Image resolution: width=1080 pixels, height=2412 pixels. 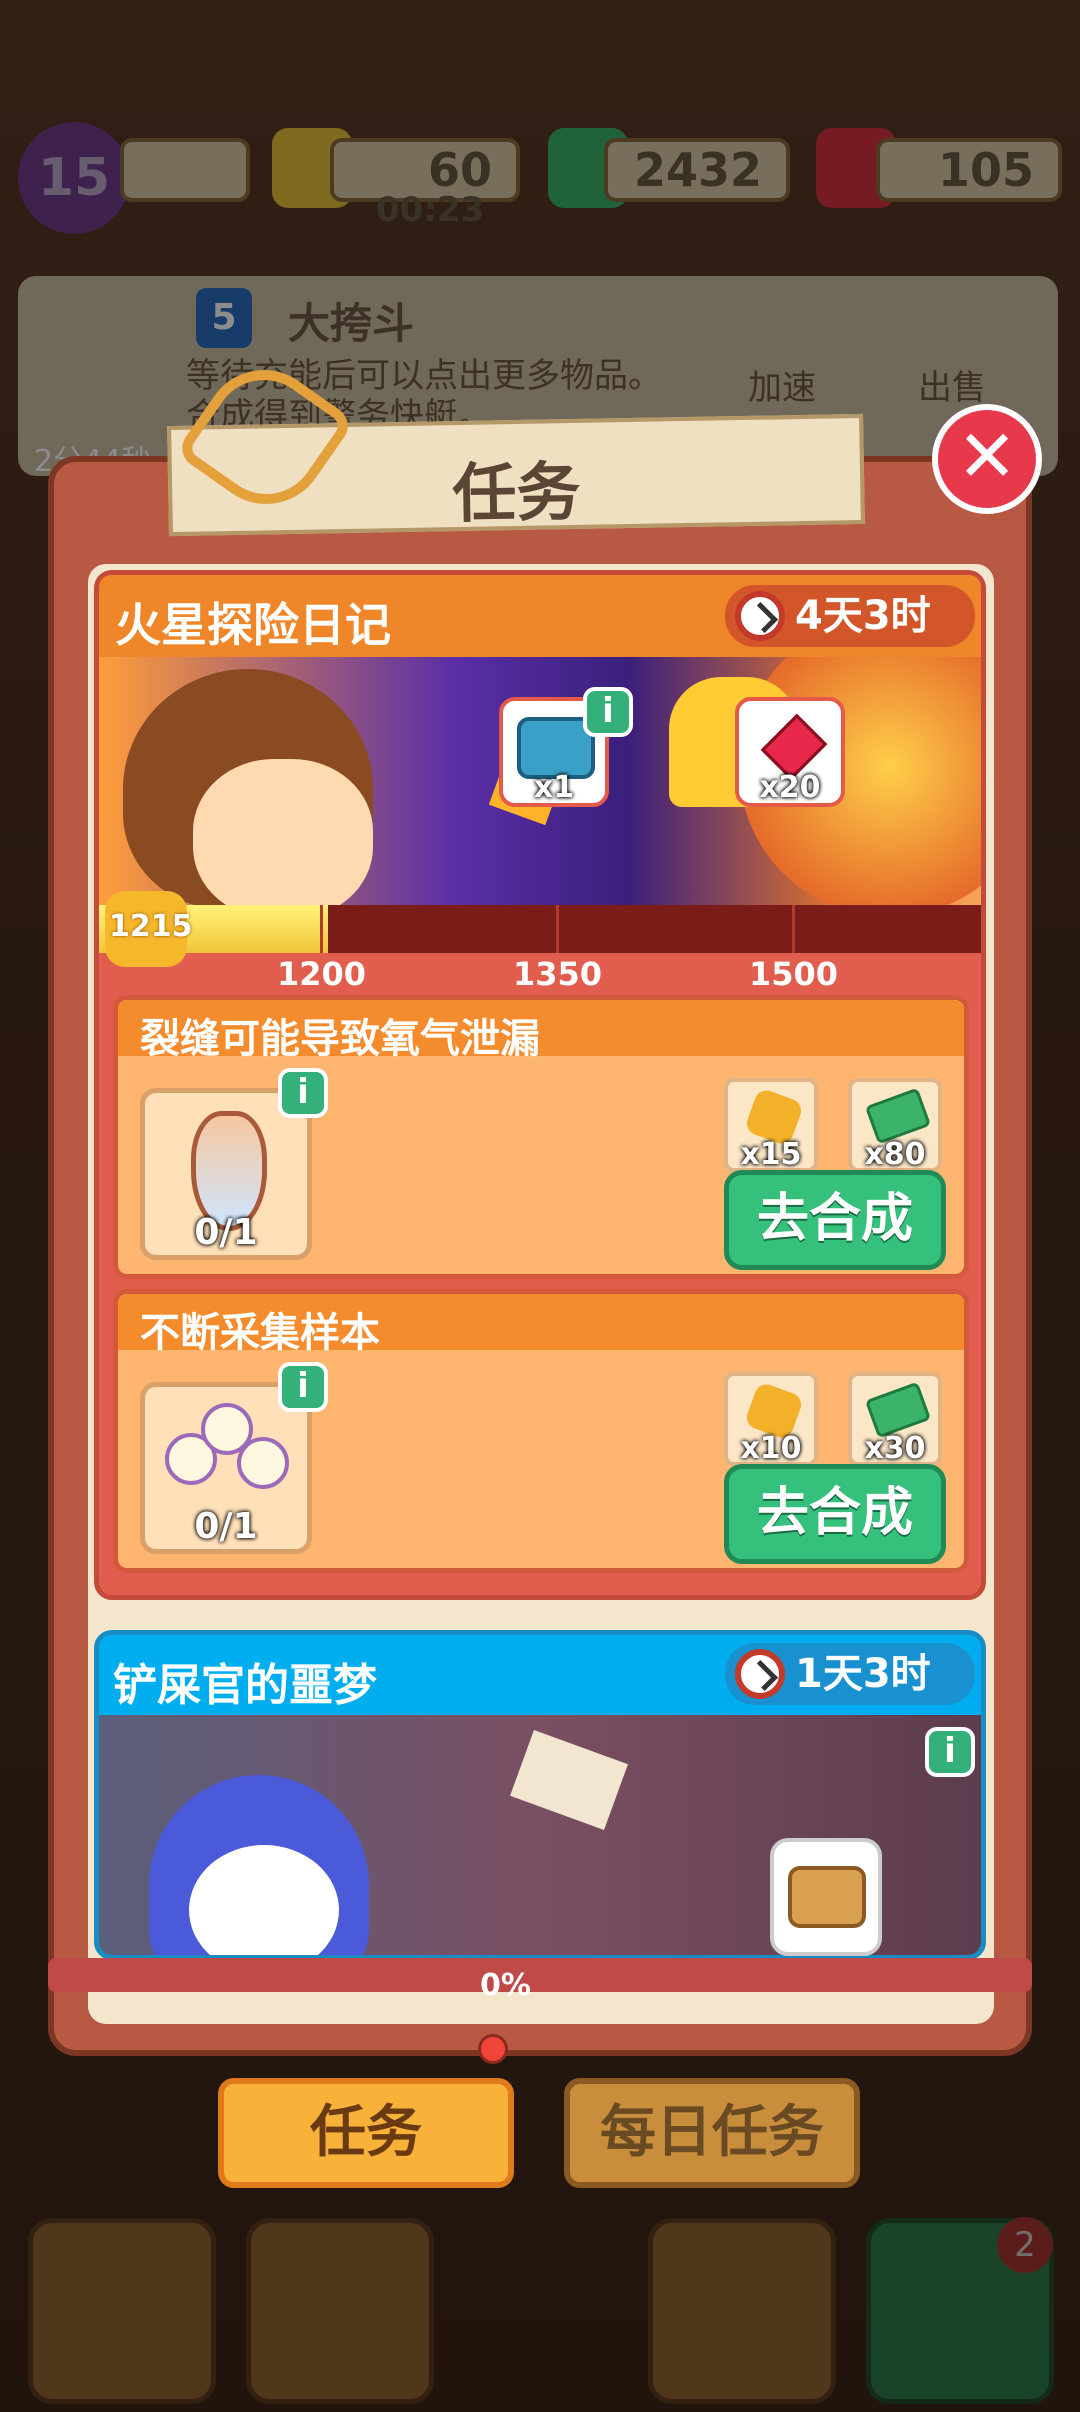 What do you see at coordinates (987, 459) in the screenshot?
I see `close-button: ✕` at bounding box center [987, 459].